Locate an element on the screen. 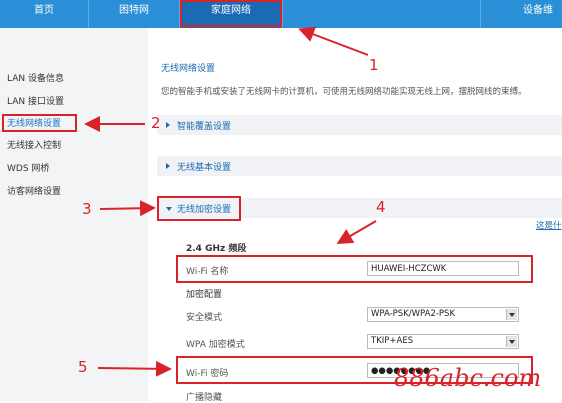  nav-internet: 困特网 is located at coordinates (134, 14).